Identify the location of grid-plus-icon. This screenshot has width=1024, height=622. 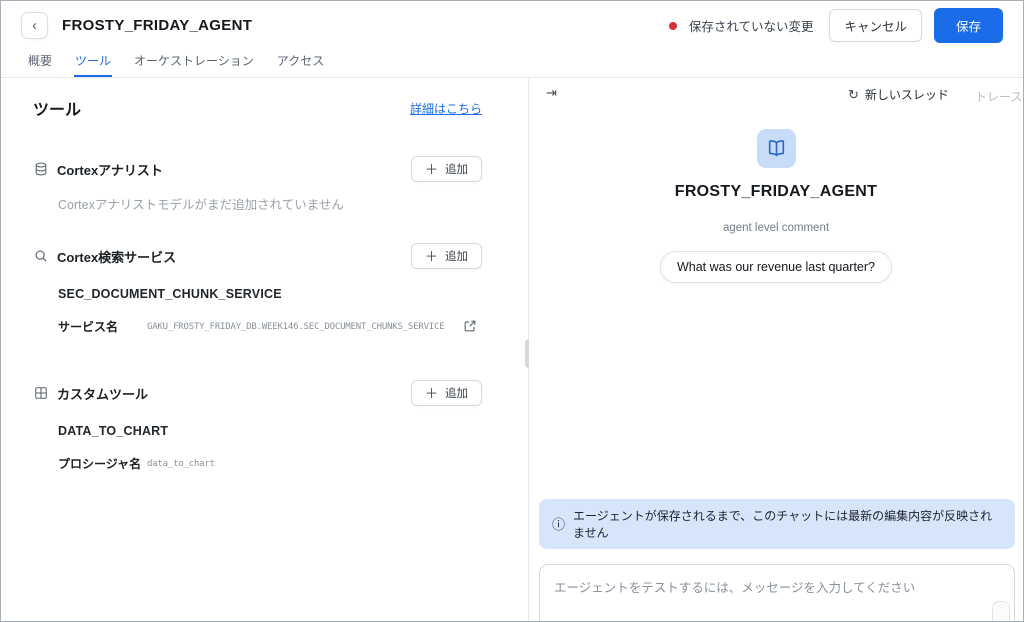
(40, 393).